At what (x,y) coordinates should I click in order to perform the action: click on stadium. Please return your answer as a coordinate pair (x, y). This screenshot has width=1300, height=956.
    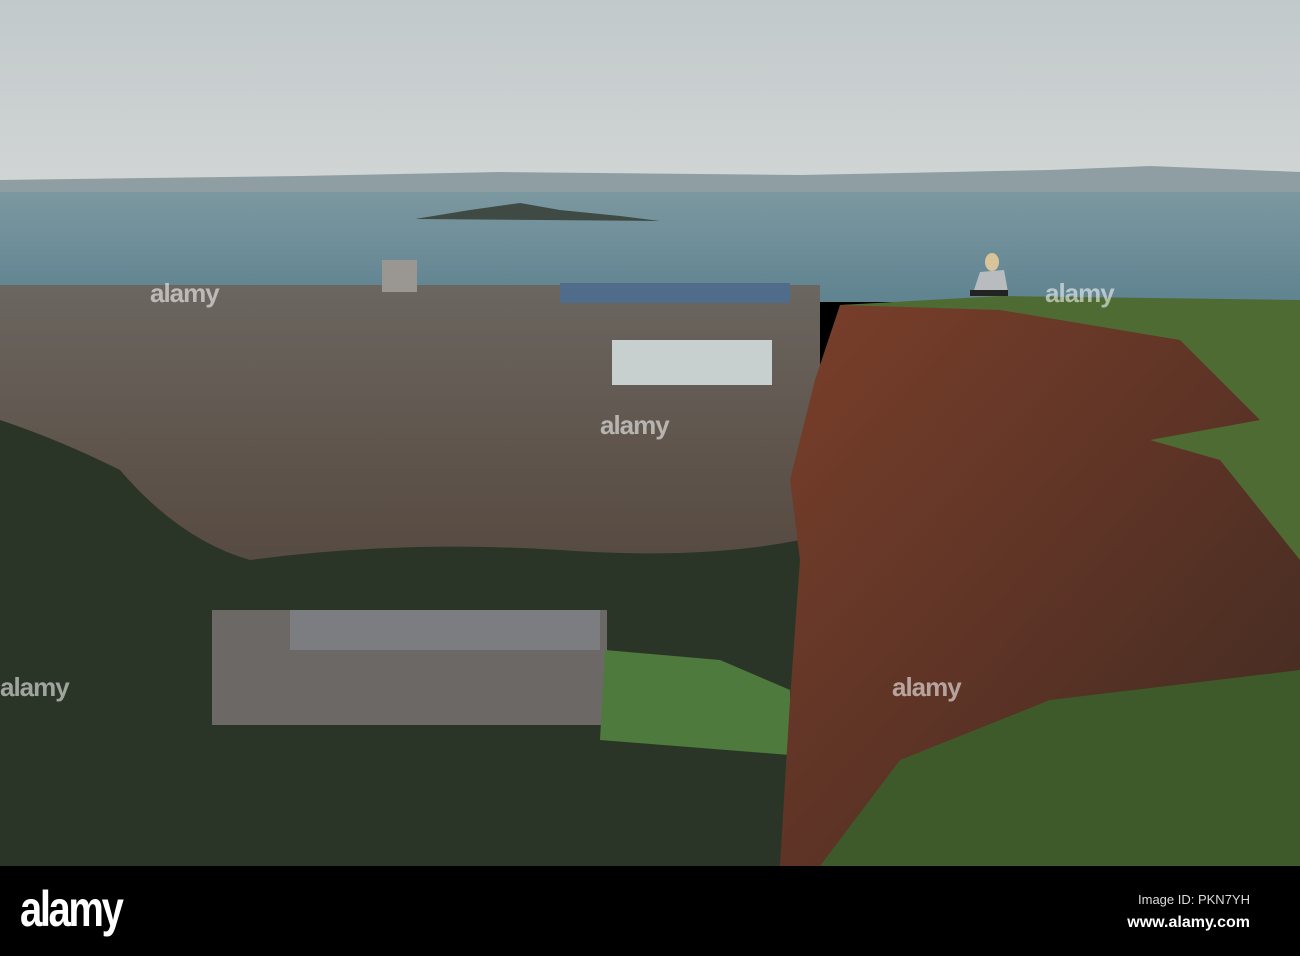
    Looking at the image, I should click on (692, 362).